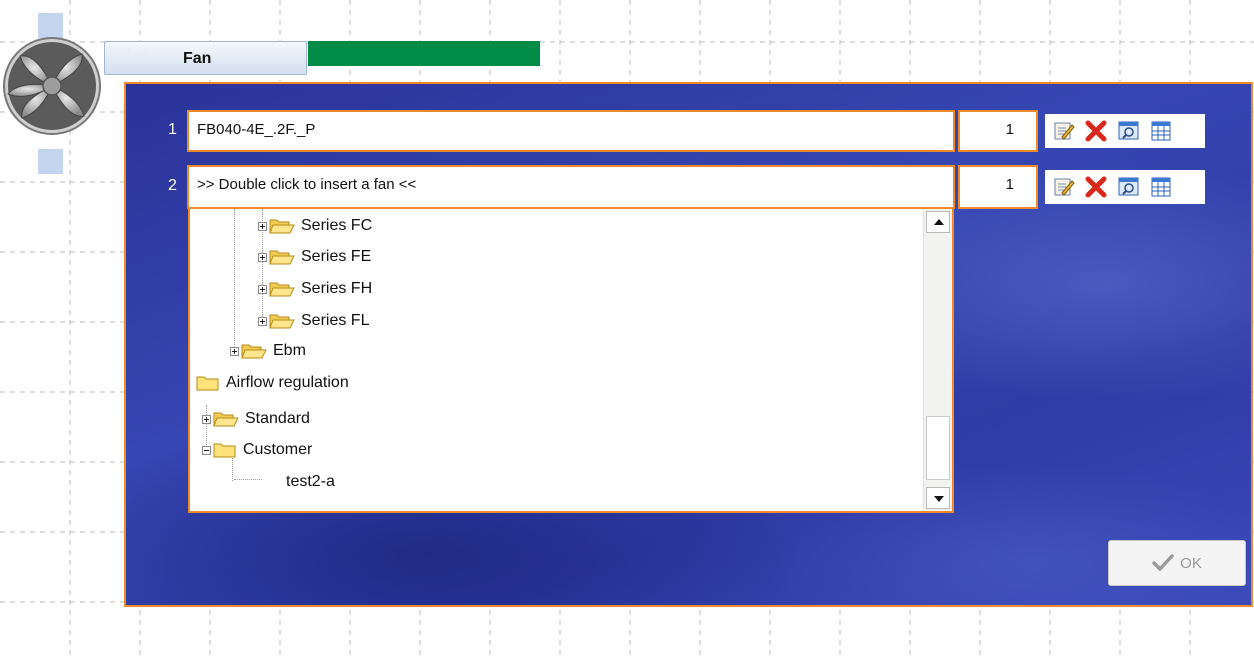 This screenshot has width=1254, height=658. What do you see at coordinates (337, 288) in the screenshot?
I see `tree-item-label: Series FH` at bounding box center [337, 288].